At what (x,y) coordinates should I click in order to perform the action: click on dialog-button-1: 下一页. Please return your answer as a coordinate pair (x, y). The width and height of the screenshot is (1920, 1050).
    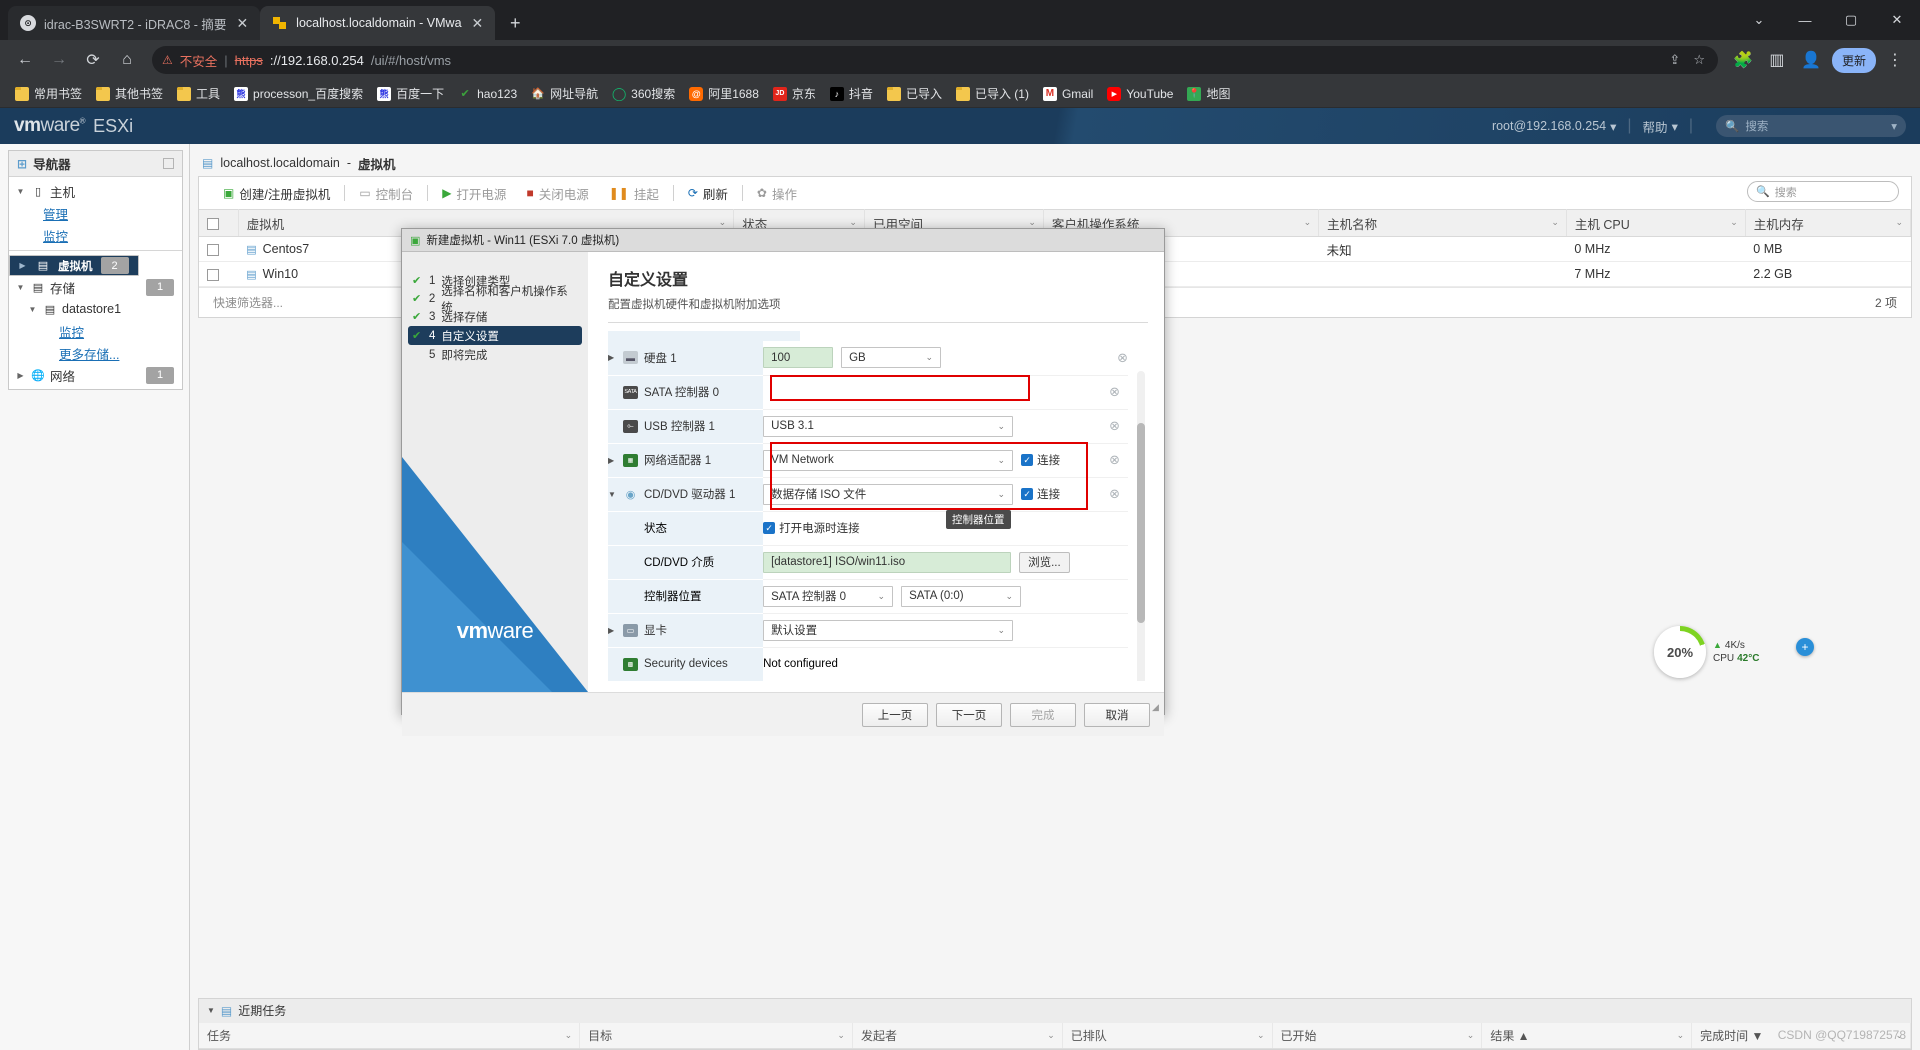
    Looking at the image, I should click on (969, 714).